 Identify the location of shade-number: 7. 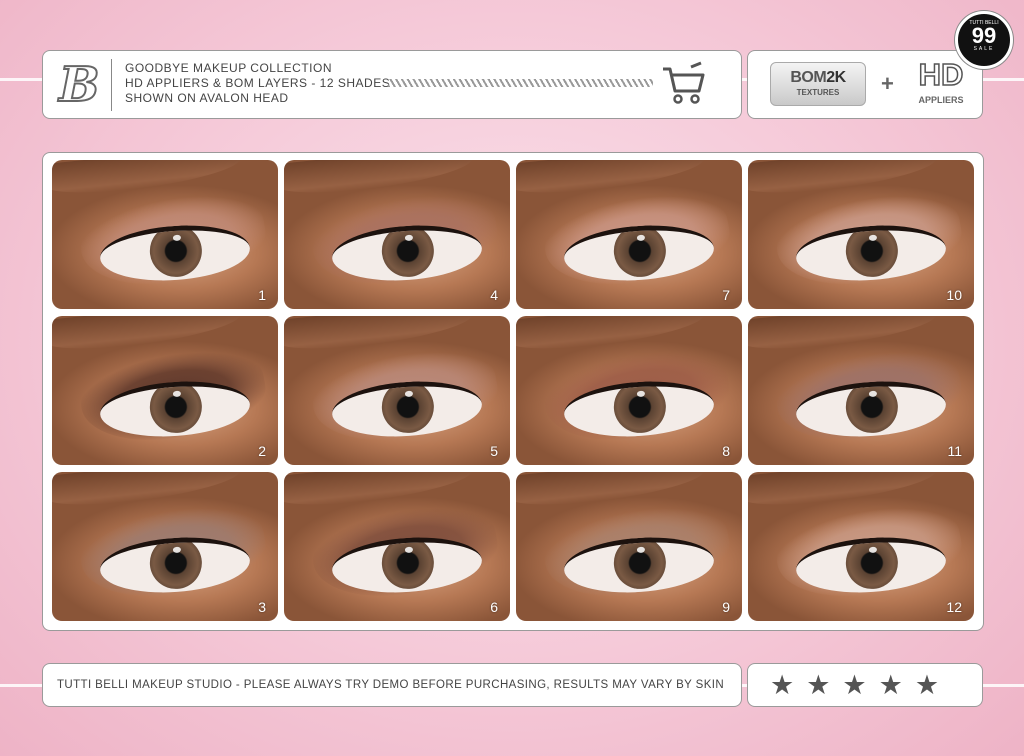
(726, 295).